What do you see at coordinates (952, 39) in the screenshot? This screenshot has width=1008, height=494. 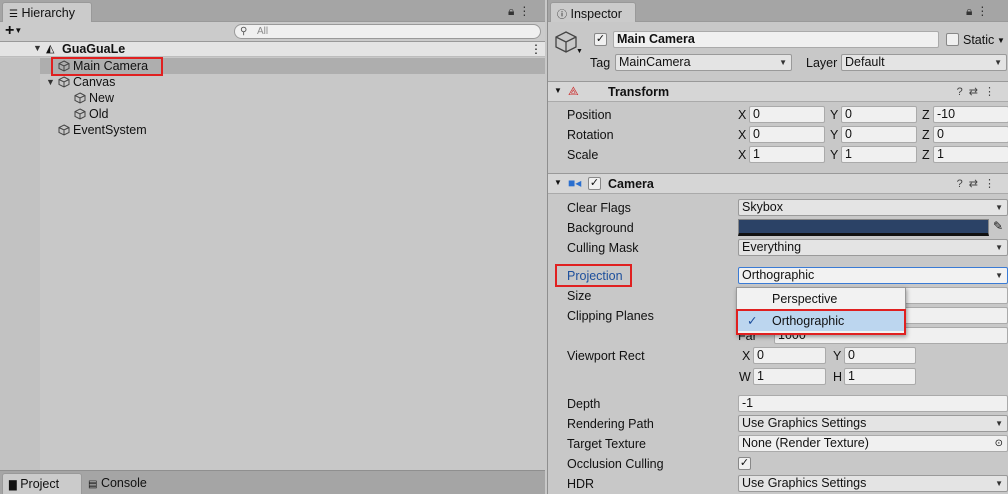 I see `static-checkbox` at bounding box center [952, 39].